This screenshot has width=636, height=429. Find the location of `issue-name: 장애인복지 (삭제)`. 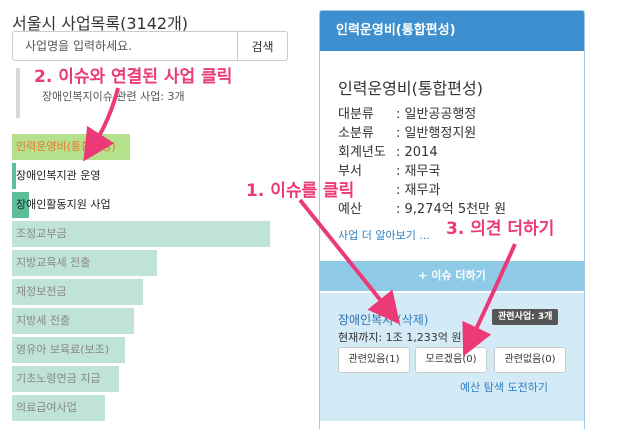

issue-name: 장애인복지 (삭제) is located at coordinates (383, 319).